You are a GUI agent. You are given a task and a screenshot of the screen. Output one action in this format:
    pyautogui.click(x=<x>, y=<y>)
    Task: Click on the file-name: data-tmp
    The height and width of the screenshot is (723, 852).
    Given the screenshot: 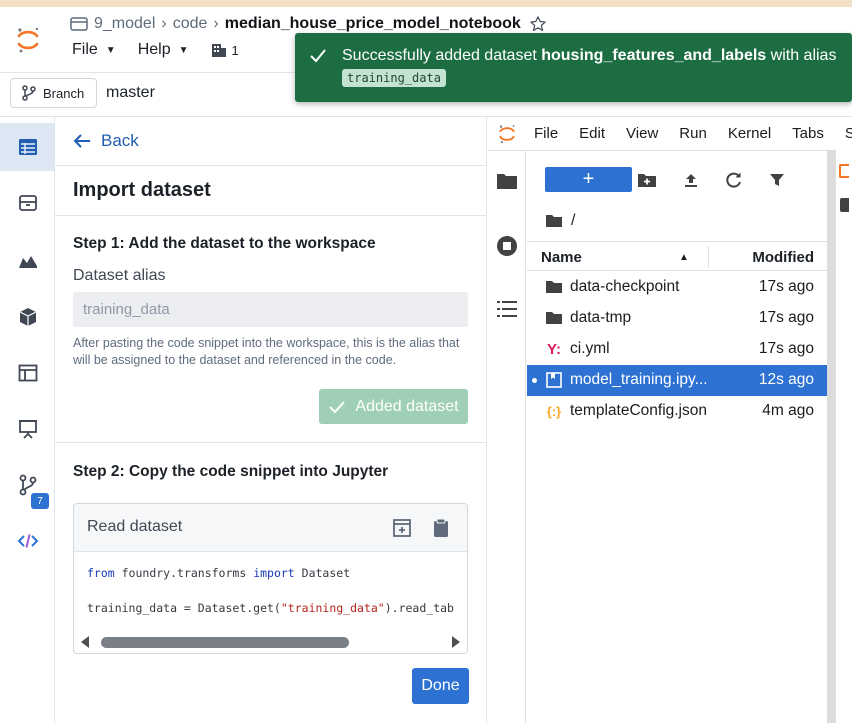 What is the action you would take?
    pyautogui.click(x=601, y=317)
    